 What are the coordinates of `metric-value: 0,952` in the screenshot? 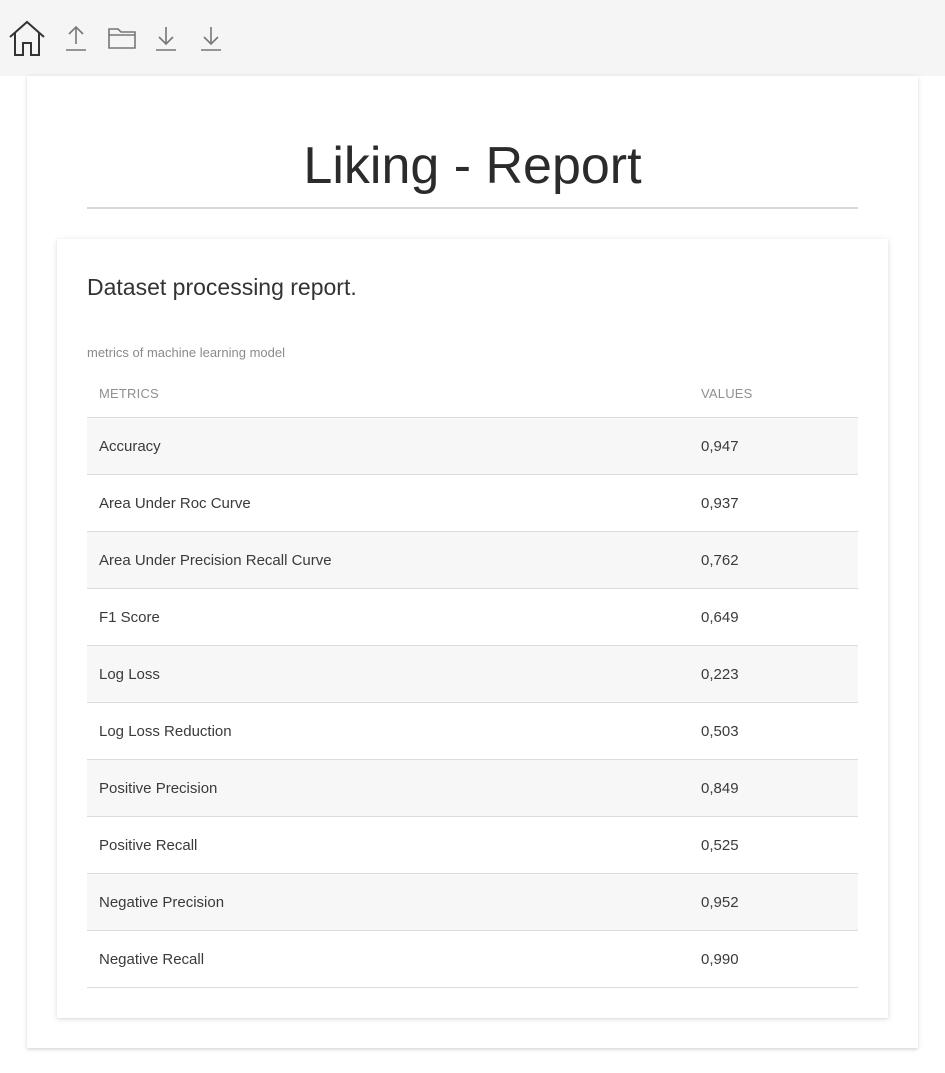 It's located at (773, 902).